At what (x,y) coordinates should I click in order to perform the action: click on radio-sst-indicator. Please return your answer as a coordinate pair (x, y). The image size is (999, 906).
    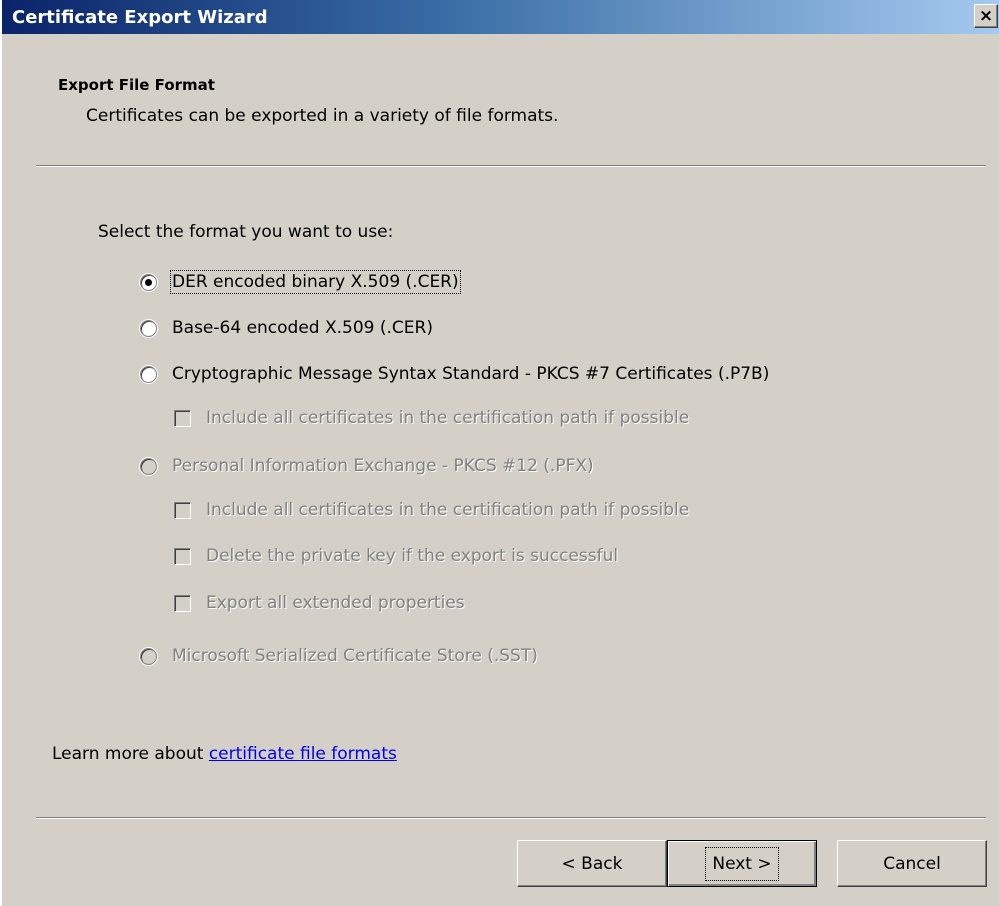
    Looking at the image, I should click on (148, 656).